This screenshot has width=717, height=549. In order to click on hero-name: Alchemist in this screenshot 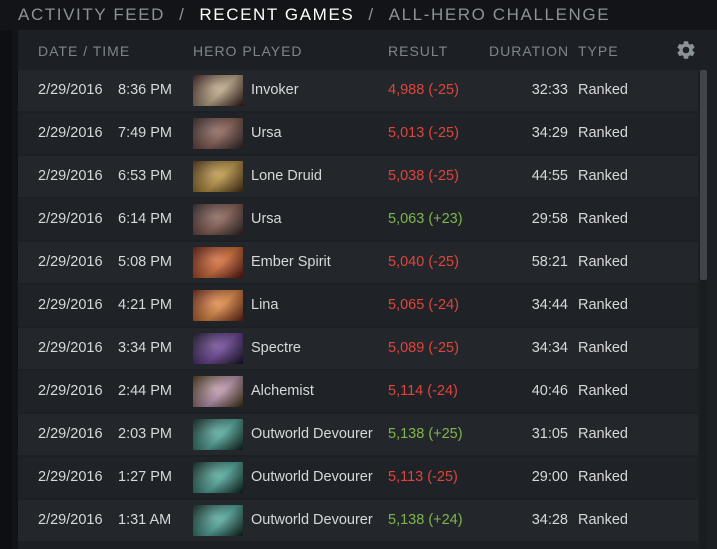, I will do `click(282, 391)`.